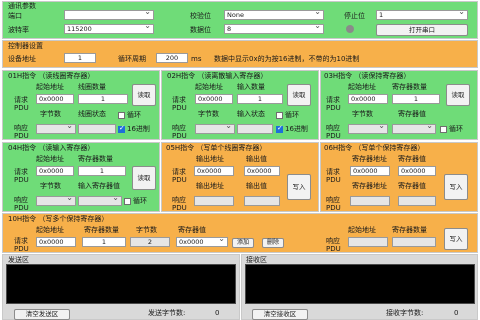 This screenshot has height=320, width=480. What do you see at coordinates (21, 245) in the screenshot?
I see `f10-request-label: 请求PDU` at bounding box center [21, 245].